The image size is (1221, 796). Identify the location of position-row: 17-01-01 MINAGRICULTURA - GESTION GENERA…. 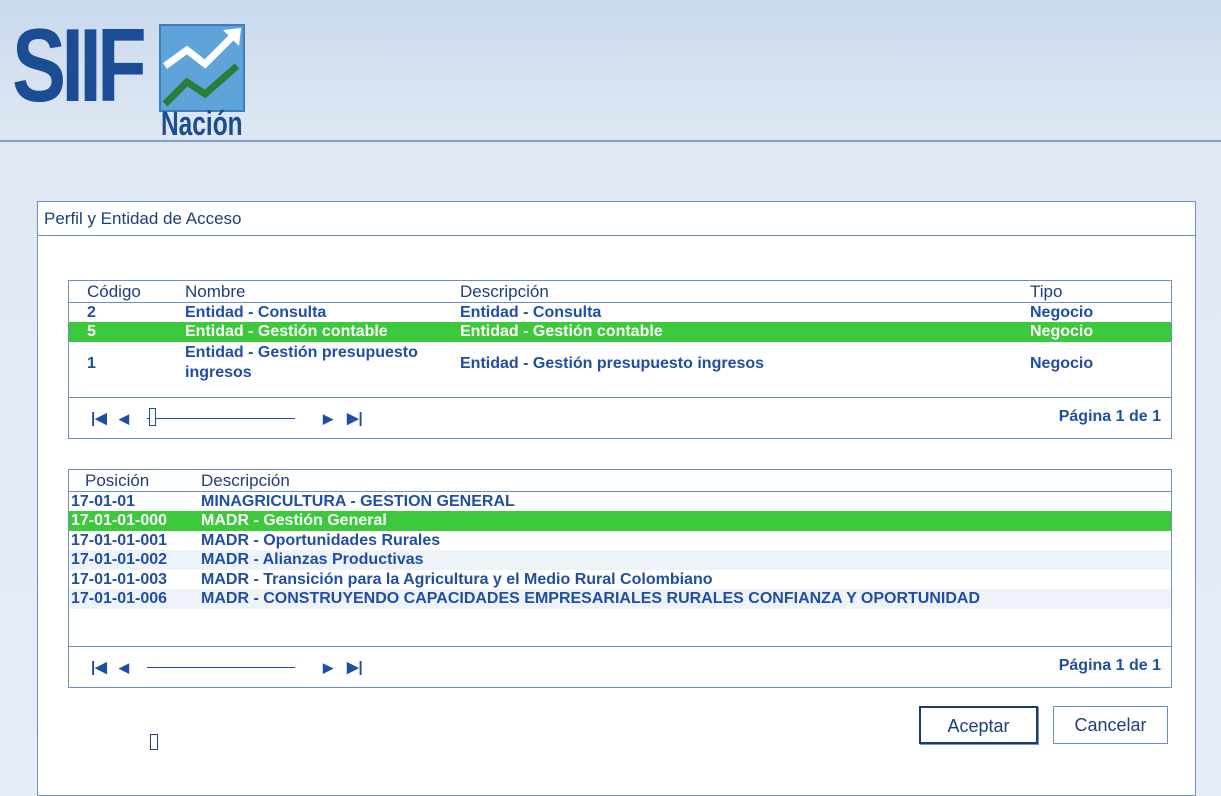
(620, 501).